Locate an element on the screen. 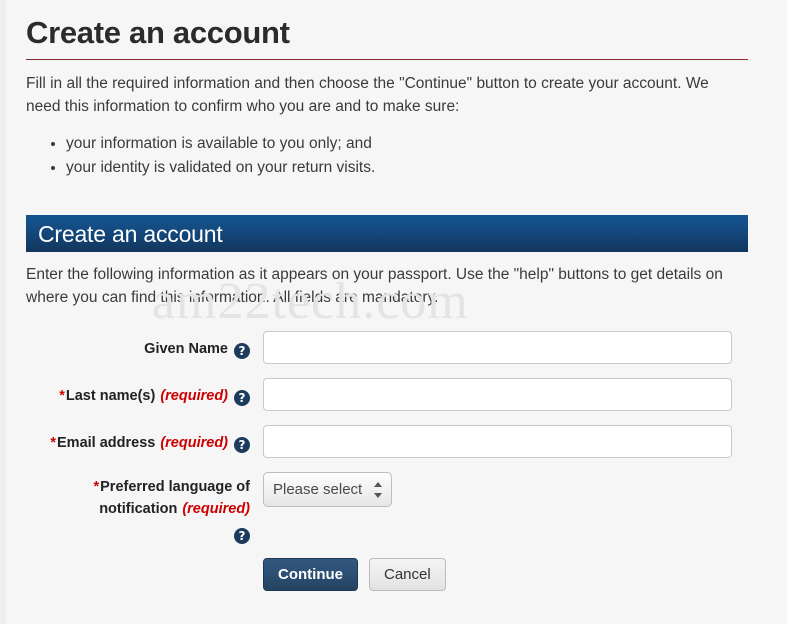 The height and width of the screenshot is (624, 787). section-header-bar: Create an account is located at coordinates (387, 233).